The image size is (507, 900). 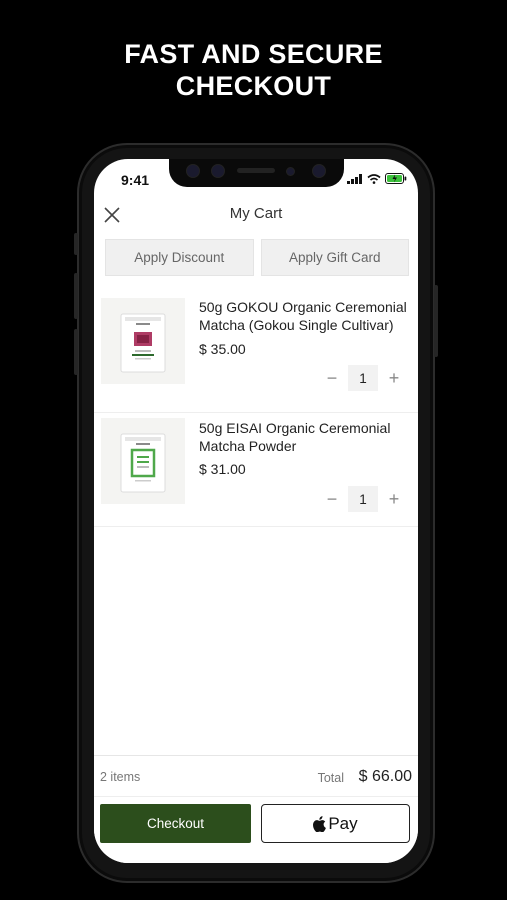 I want to click on wifi-icon, so click(x=374, y=178).